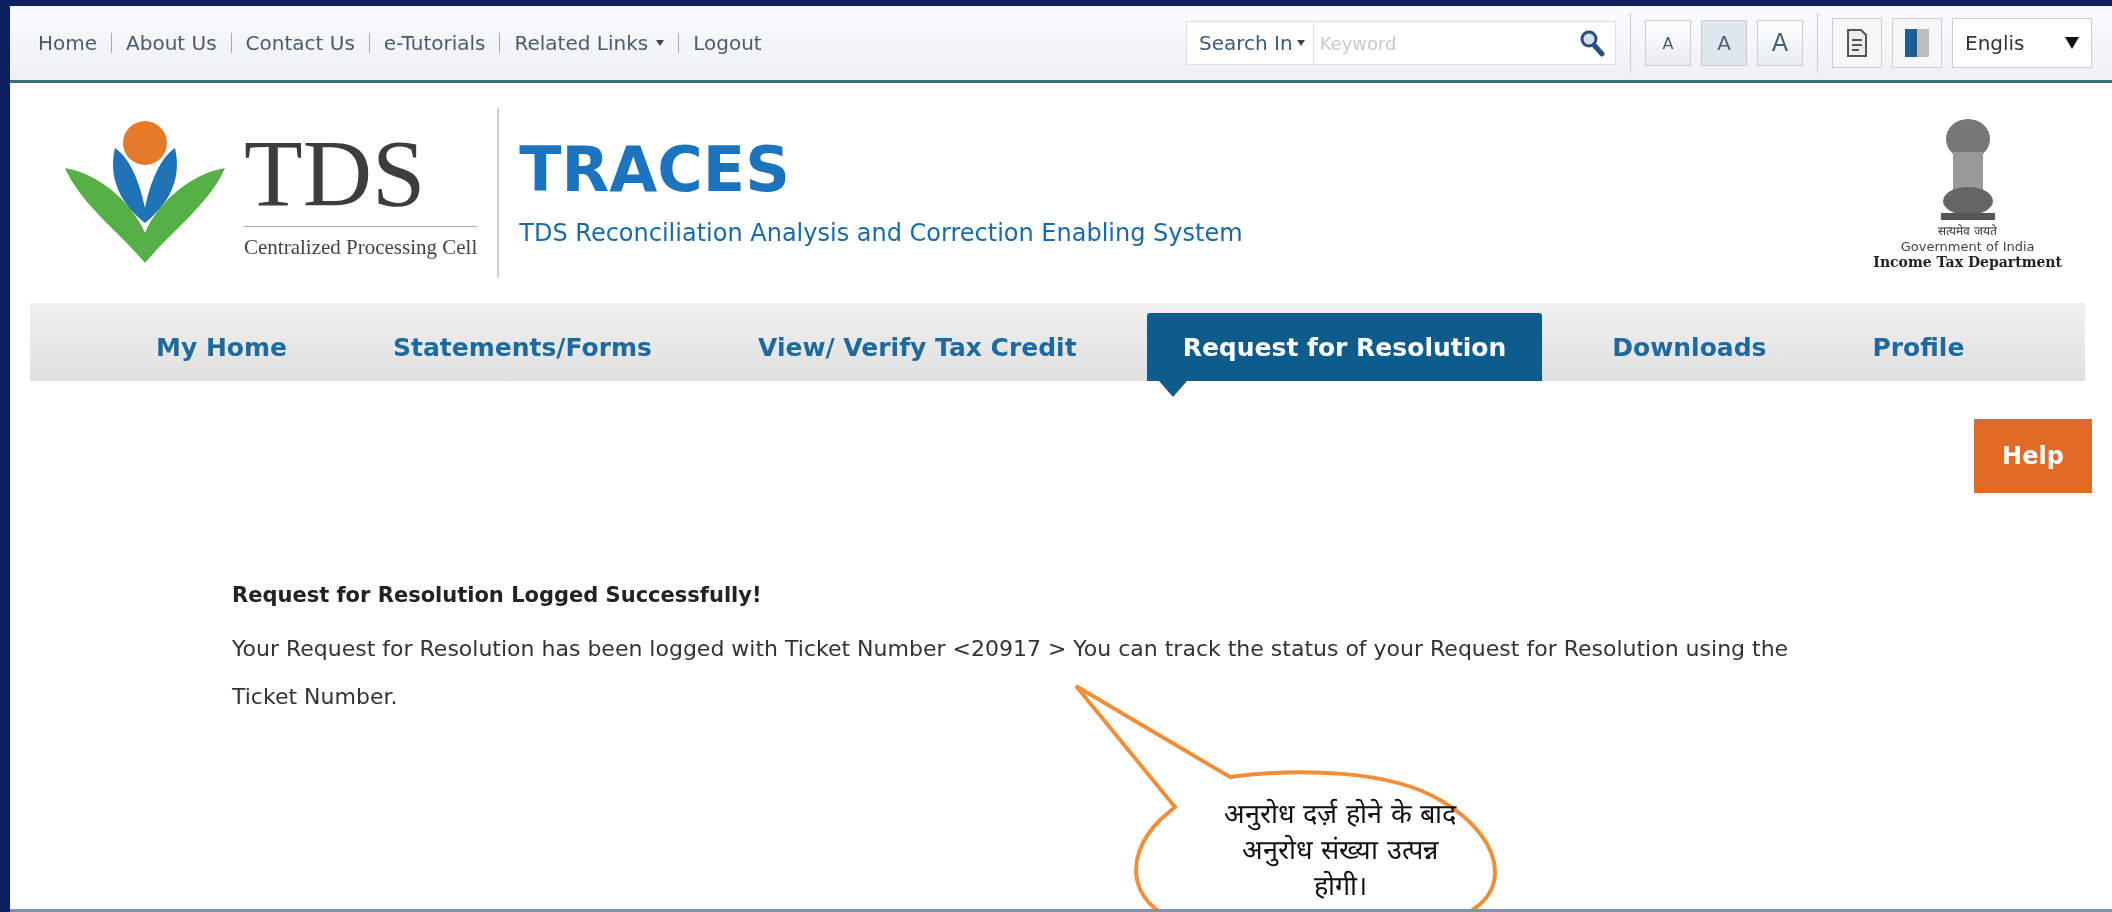  I want to click on help-button: Help, so click(2033, 456).